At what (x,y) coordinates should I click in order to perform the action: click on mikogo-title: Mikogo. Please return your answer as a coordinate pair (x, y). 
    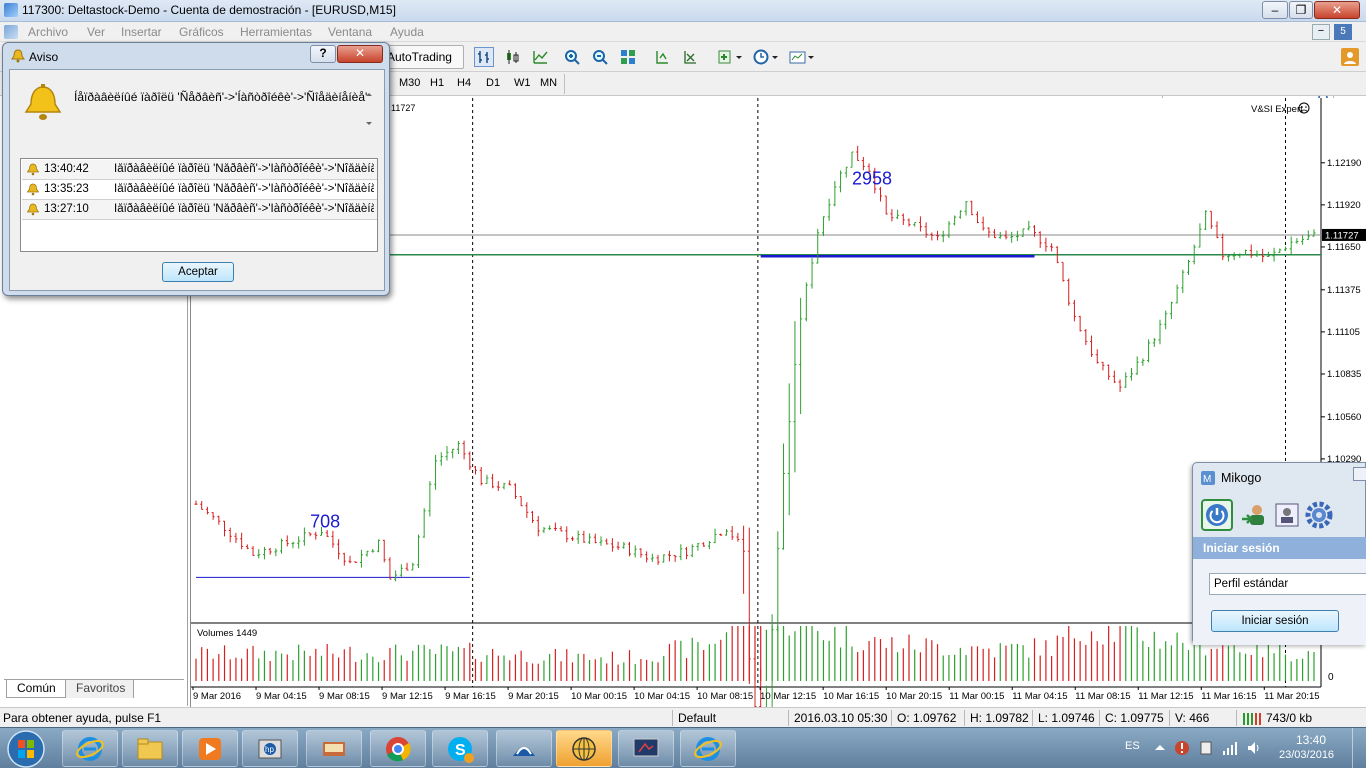
    Looking at the image, I should click on (1241, 478).